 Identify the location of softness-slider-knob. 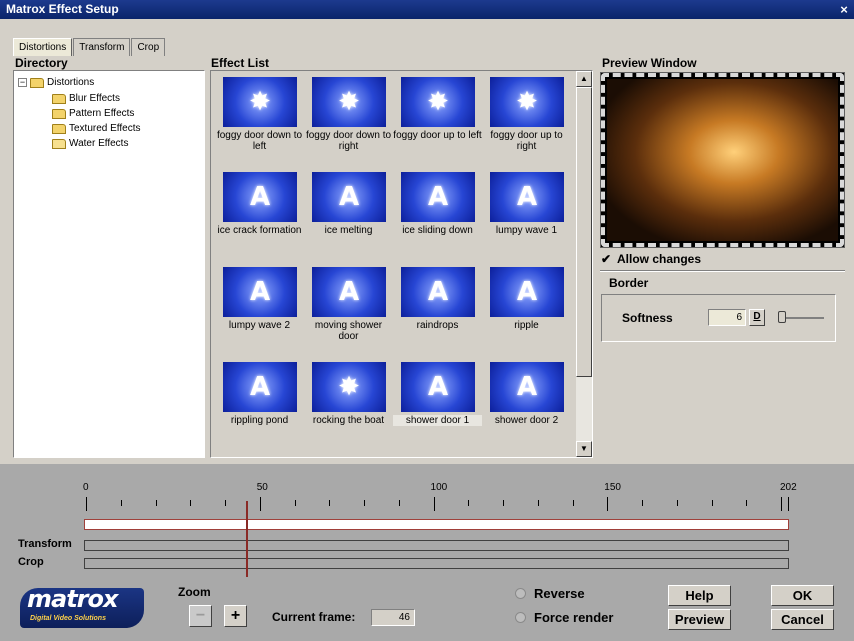
(782, 317).